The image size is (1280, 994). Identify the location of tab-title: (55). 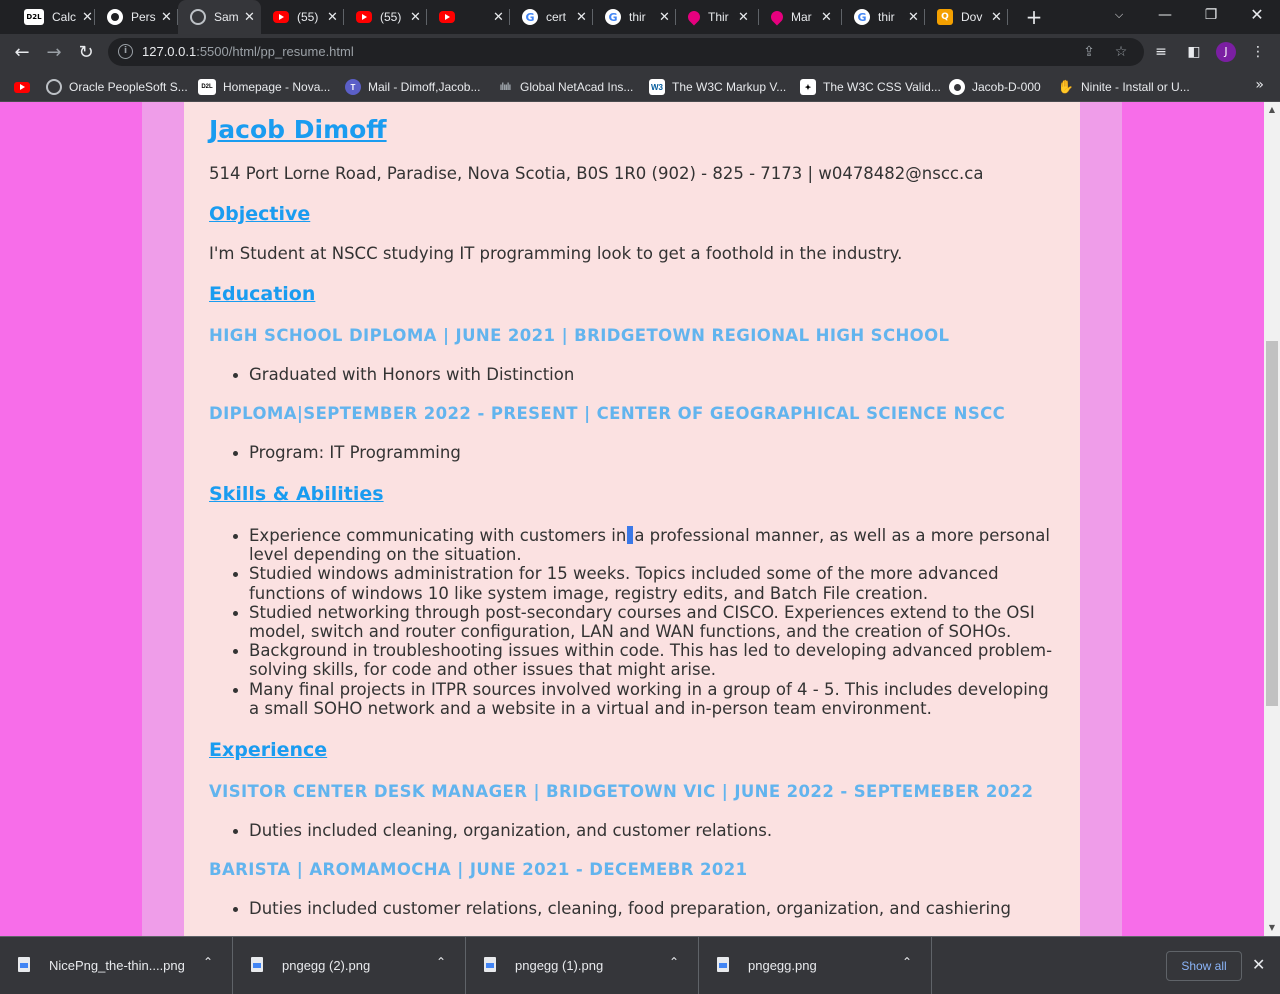
(391, 17).